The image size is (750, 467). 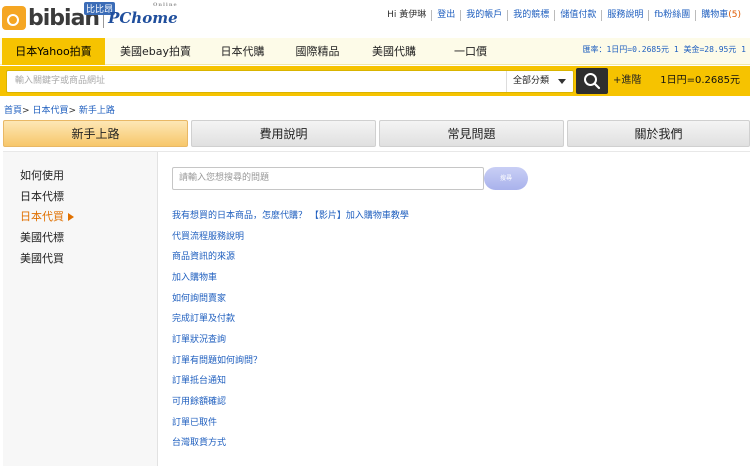 I want to click on sidebar-item-us-bid: 美國代標, so click(x=42, y=237).